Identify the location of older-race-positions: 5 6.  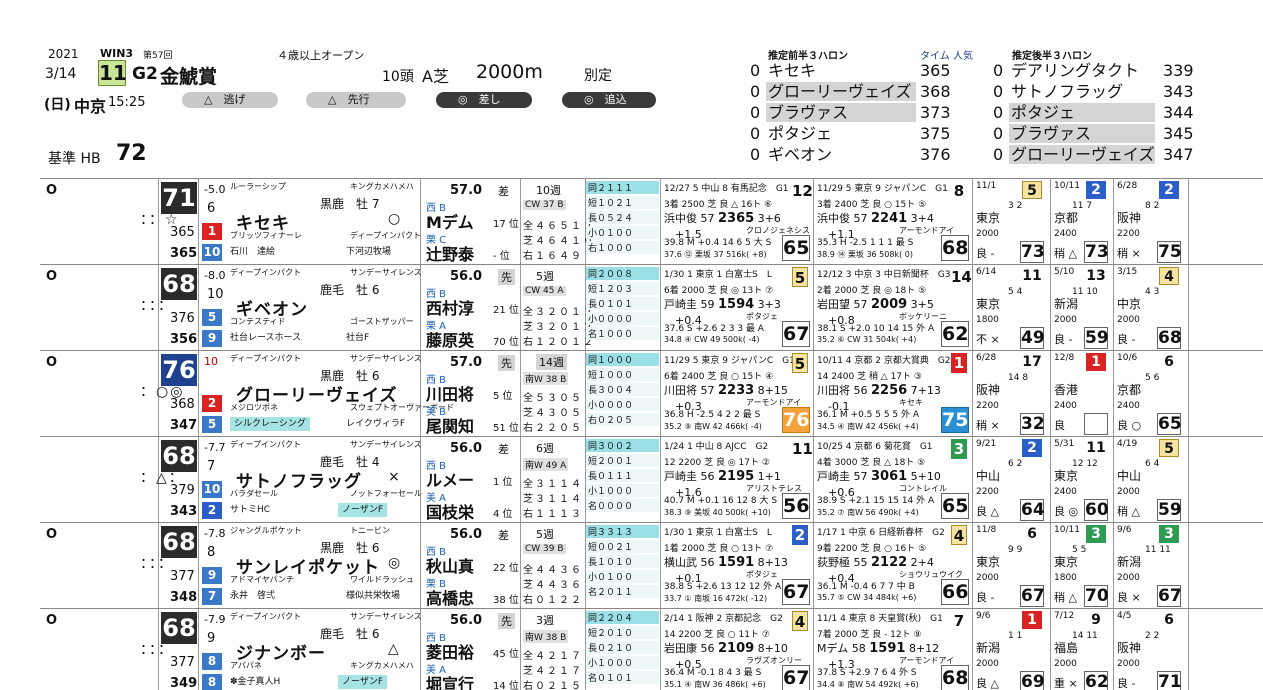
(1152, 378).